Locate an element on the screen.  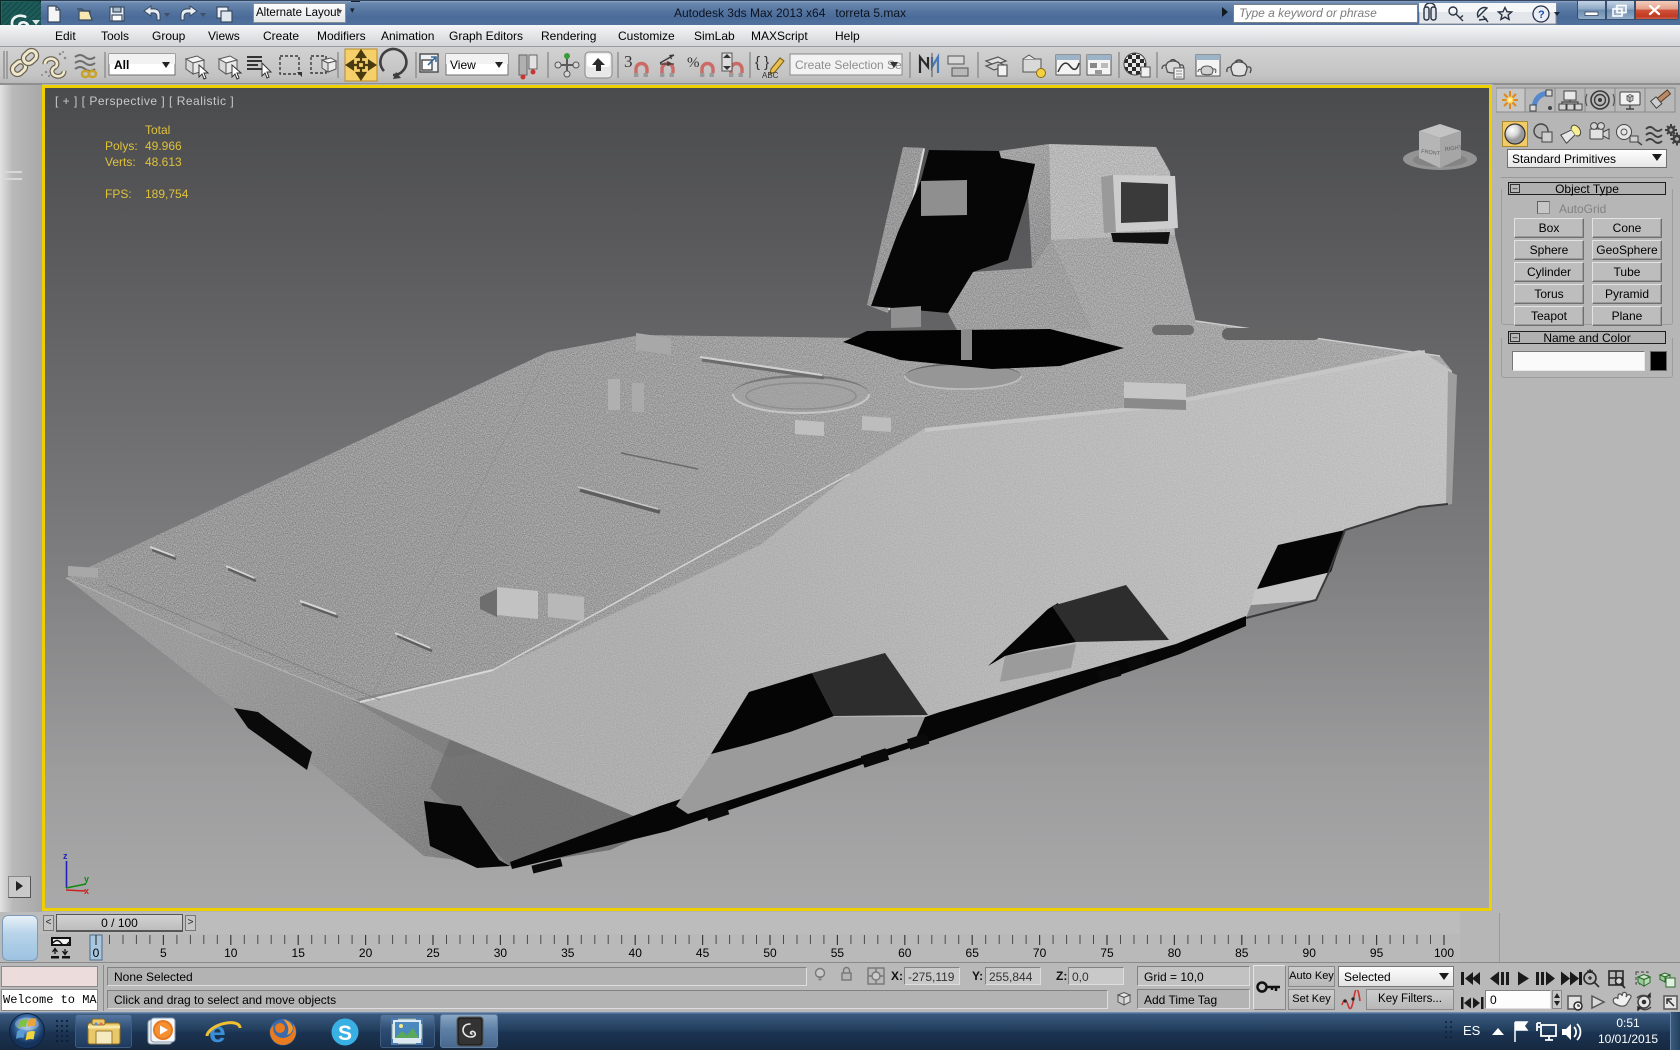
svg-text: x is located at coordinates (86, 891).